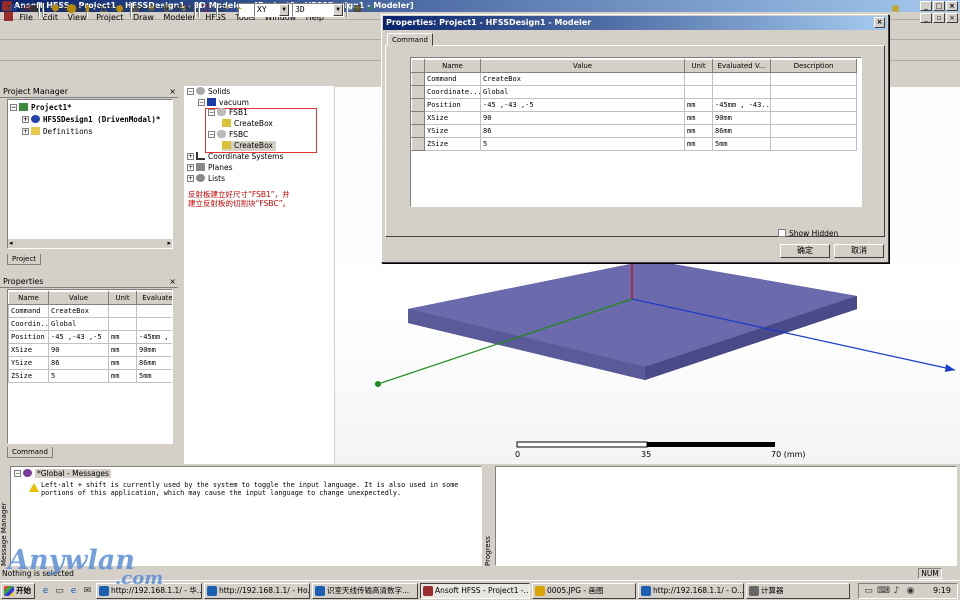 This screenshot has height=600, width=960. Describe the element at coordinates (71, 9) in the screenshot. I see `cylinder-icon: ⬤` at that location.